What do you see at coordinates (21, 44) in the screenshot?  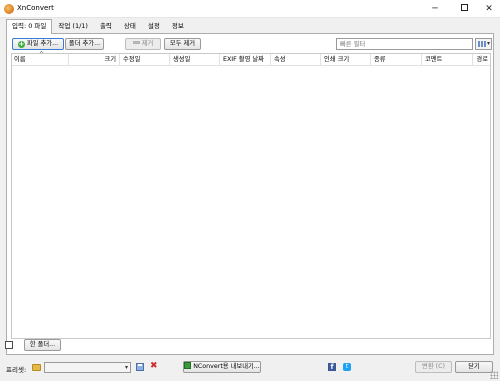 I see `plus-icon: +` at bounding box center [21, 44].